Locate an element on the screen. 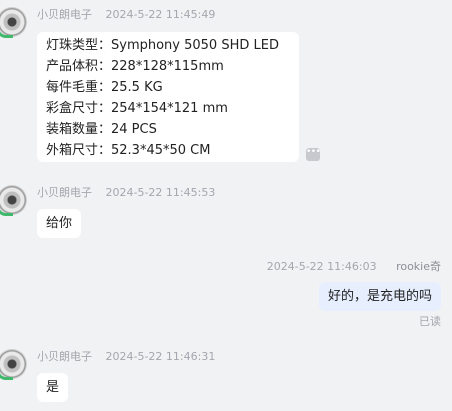 This screenshot has height=411, width=452. message-text: 是 is located at coordinates (53, 387).